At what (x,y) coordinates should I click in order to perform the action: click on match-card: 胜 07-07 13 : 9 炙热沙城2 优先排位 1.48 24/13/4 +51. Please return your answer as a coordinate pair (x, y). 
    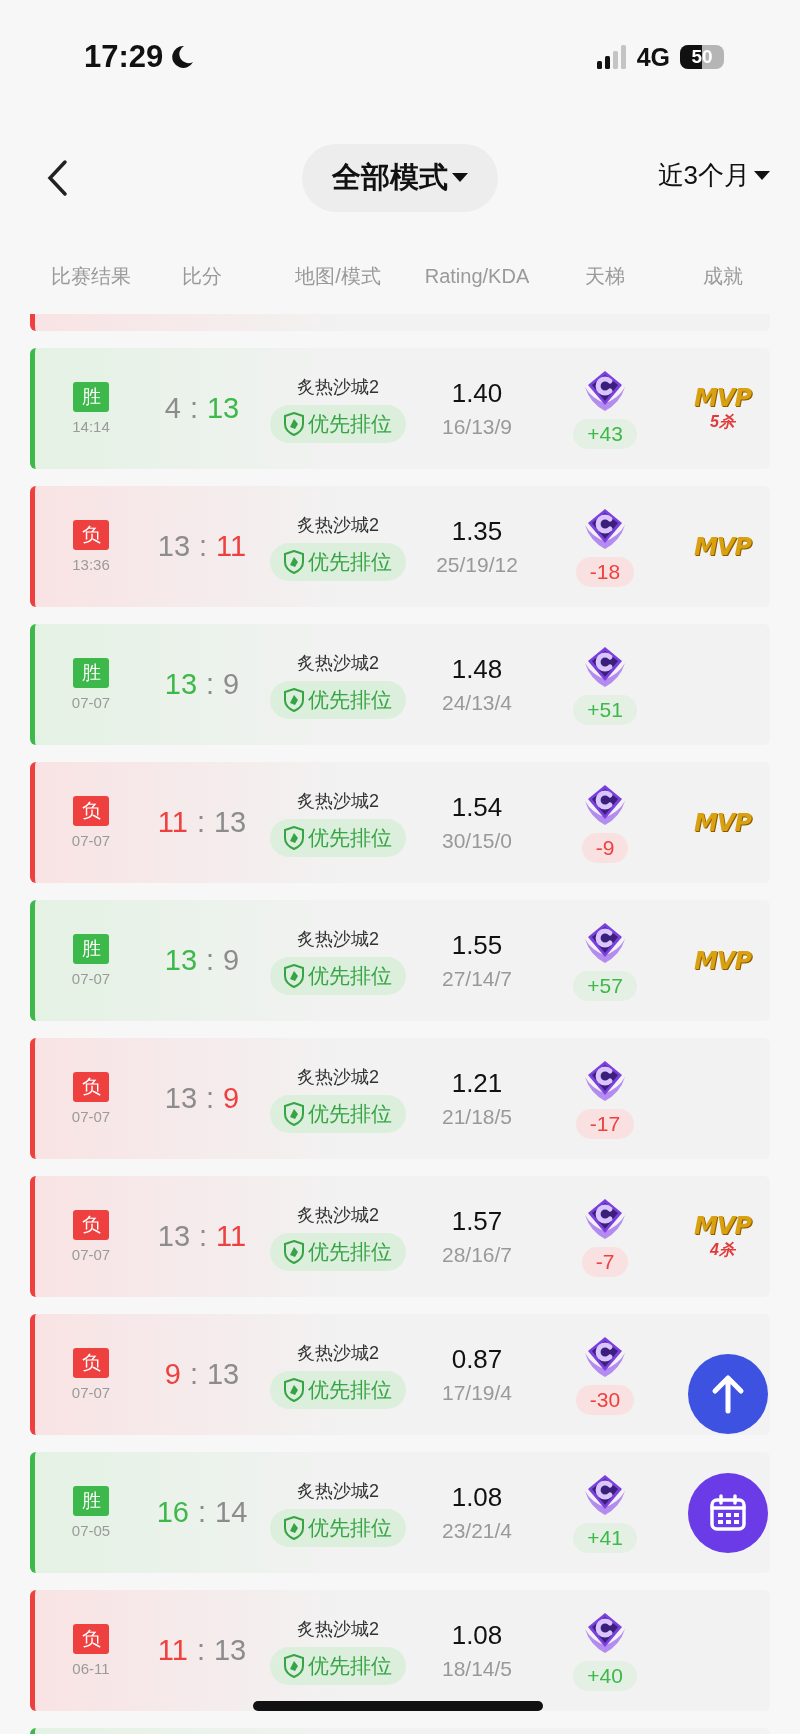
    Looking at the image, I should click on (400, 684).